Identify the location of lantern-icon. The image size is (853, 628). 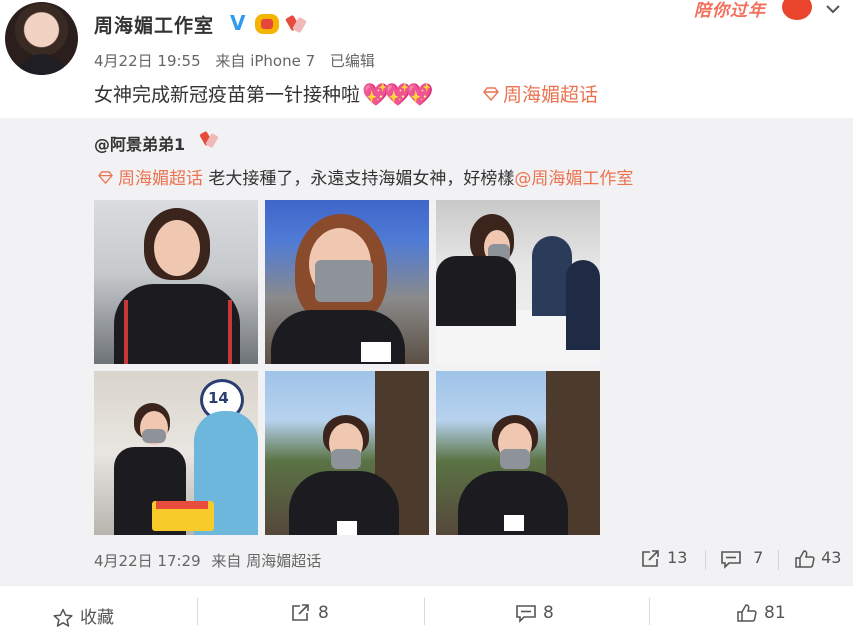
(797, 10).